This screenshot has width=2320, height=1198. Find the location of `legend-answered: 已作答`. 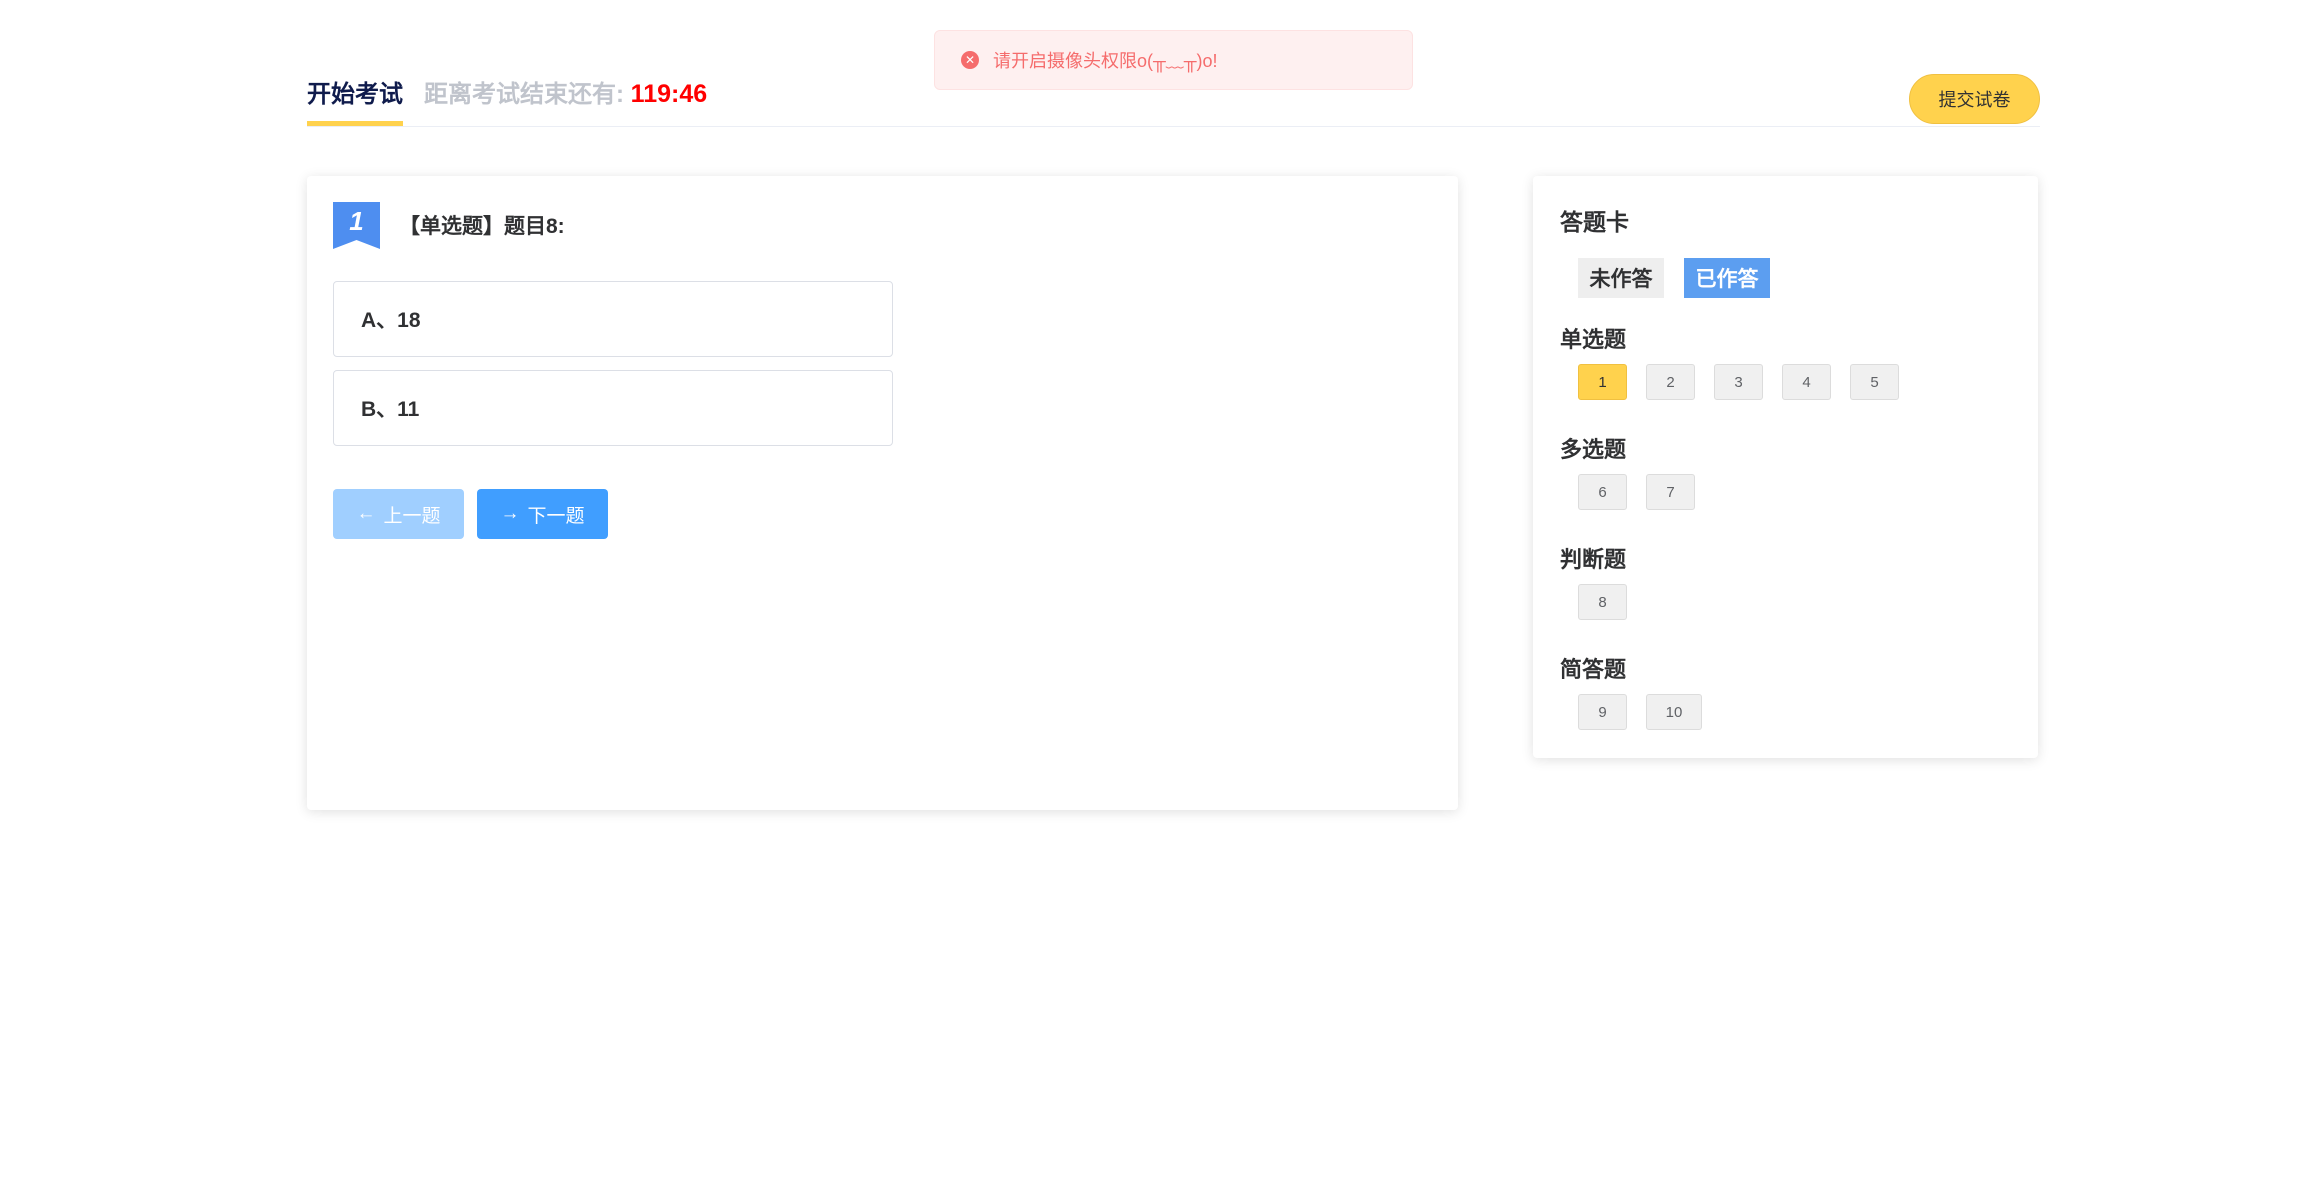

legend-answered: 已作答 is located at coordinates (1727, 278).